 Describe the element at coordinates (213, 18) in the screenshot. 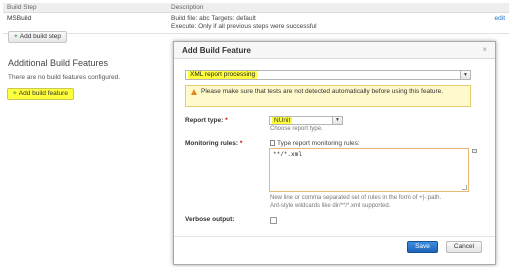

I see `description-line: Build file: abc Targets: default` at that location.